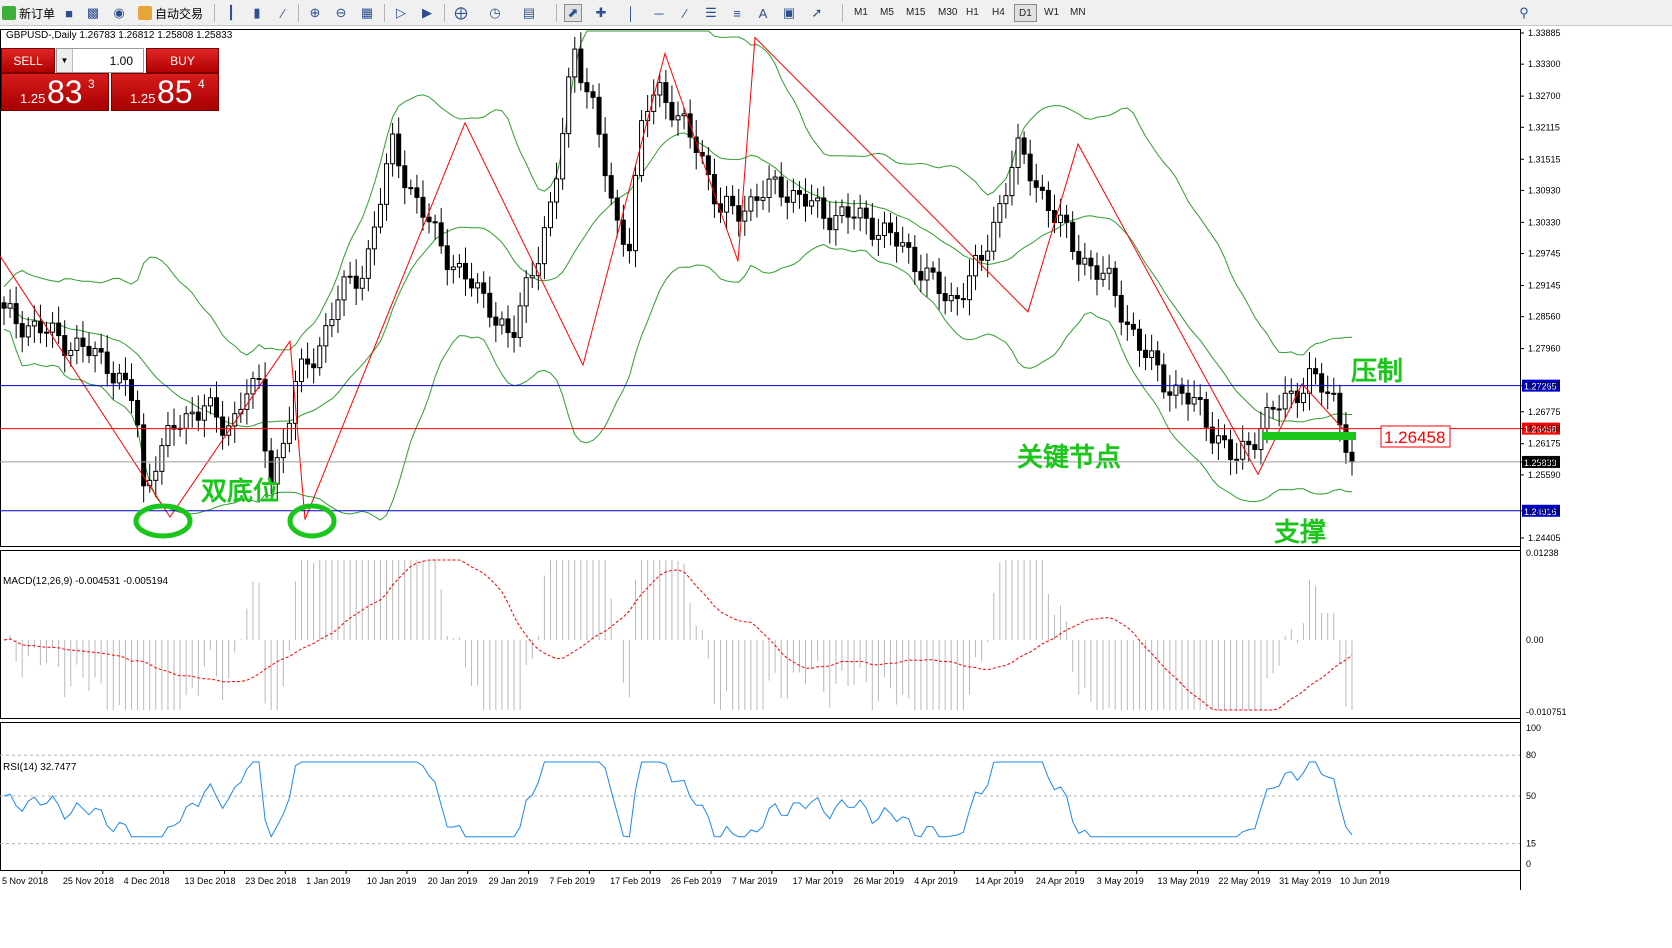  What do you see at coordinates (685, 13) in the screenshot?
I see `trendline-icon: ∕` at bounding box center [685, 13].